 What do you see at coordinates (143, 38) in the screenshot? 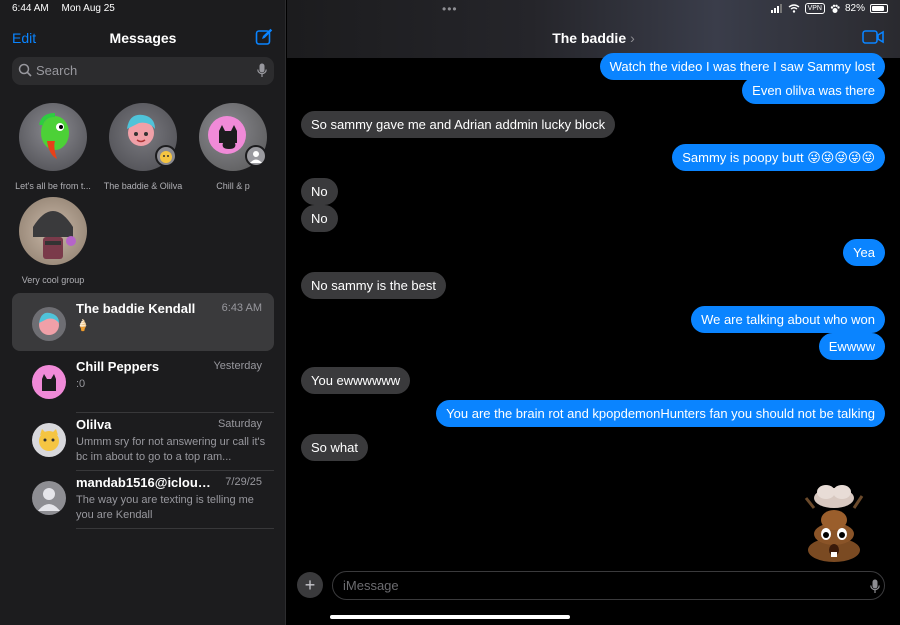
I see `sidebar-title: Messages` at bounding box center [143, 38].